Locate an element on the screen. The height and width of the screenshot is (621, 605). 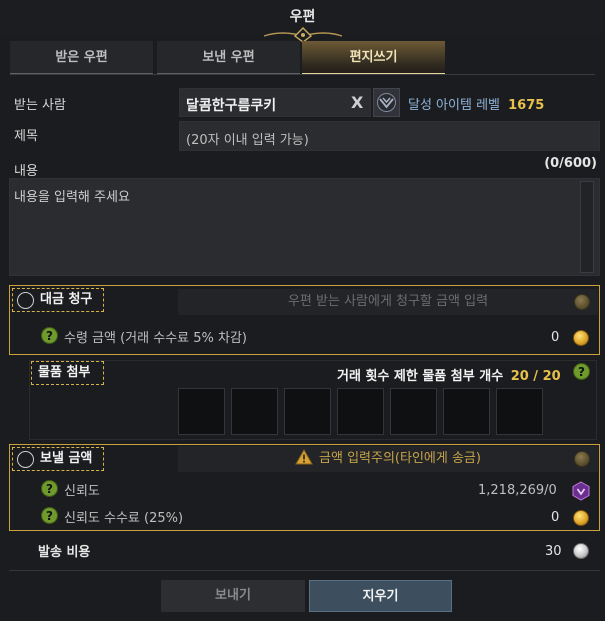
trust-value: 1,218,269/0 is located at coordinates (517, 490).